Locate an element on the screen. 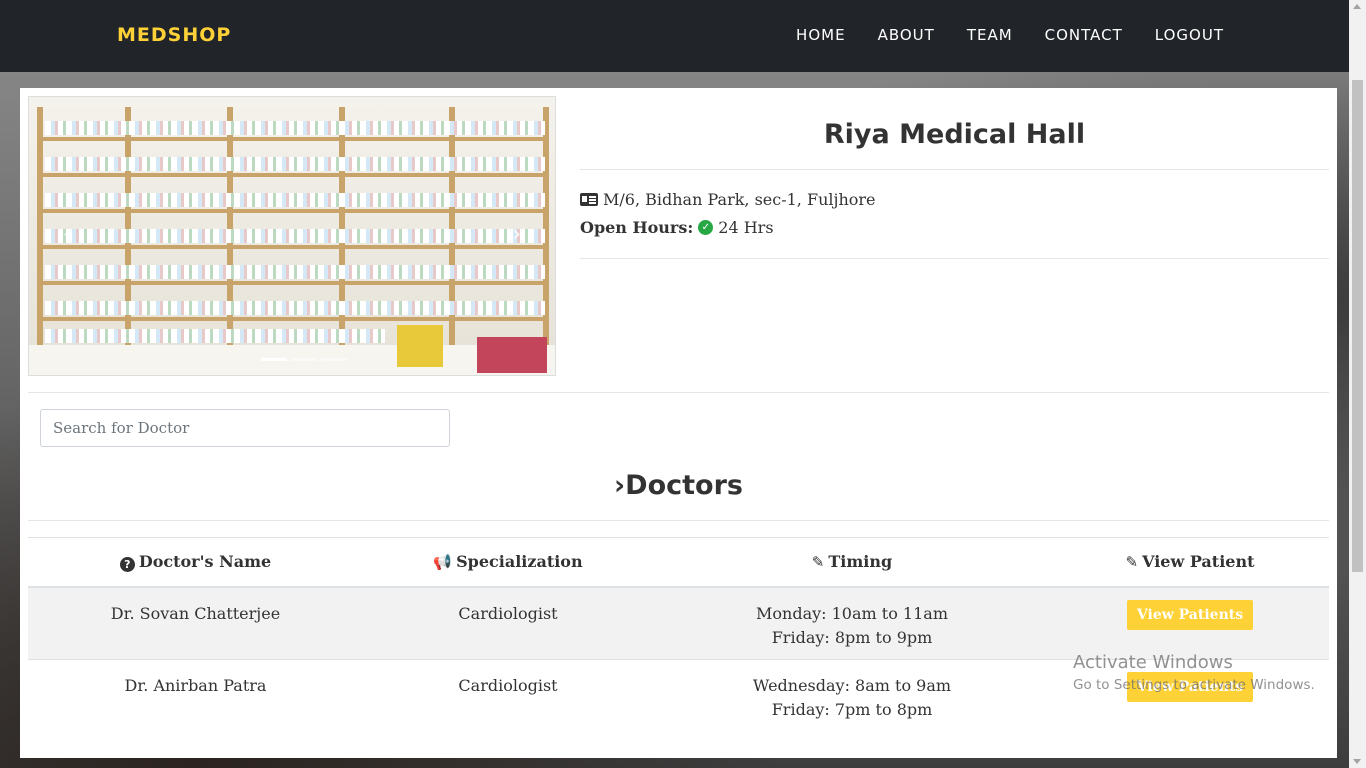 The image size is (1366, 768). watermark-subtitle: Go to Settings to activate Windows. is located at coordinates (1194, 685).